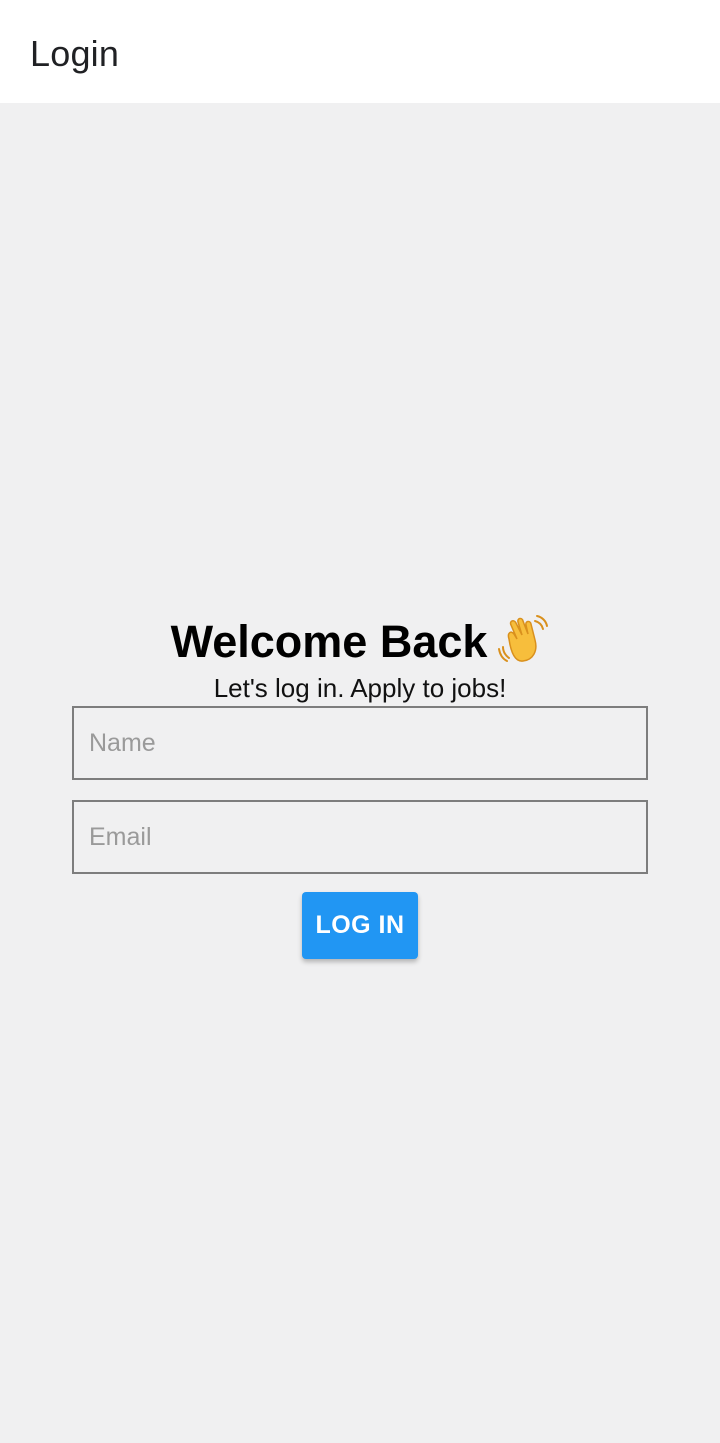 This screenshot has width=720, height=1443. Describe the element at coordinates (523, 639) in the screenshot. I see `waving-hand-icon` at that location.